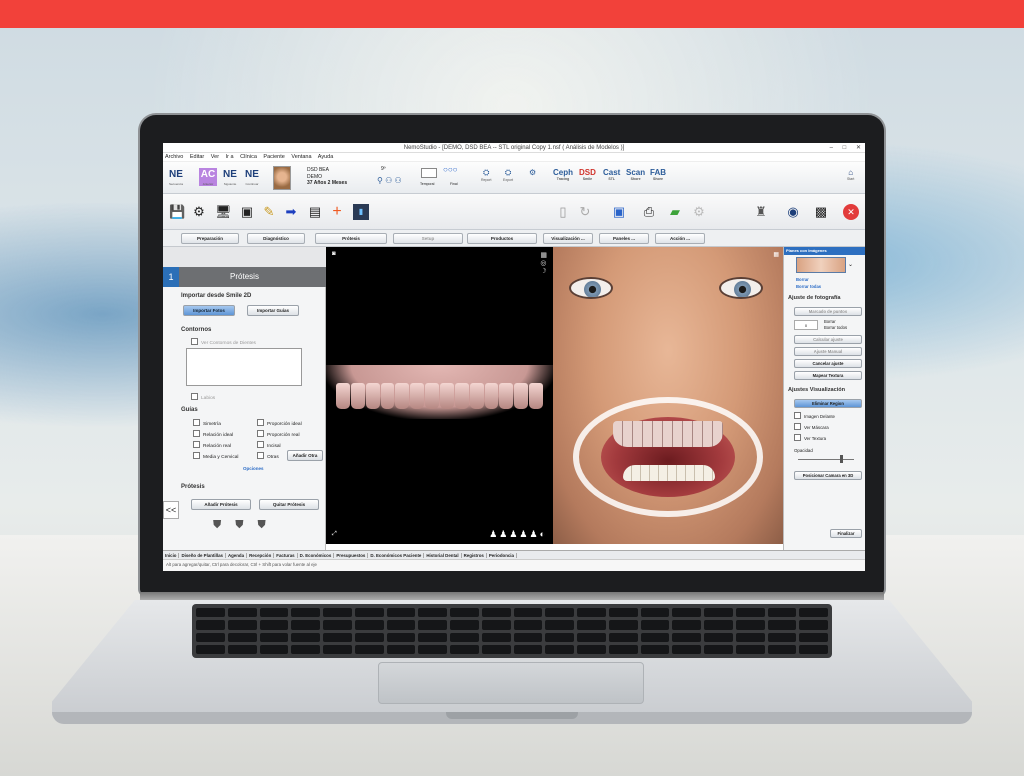 The image size is (1024, 776). I want to click on menu-editar: Editar, so click(197, 157).